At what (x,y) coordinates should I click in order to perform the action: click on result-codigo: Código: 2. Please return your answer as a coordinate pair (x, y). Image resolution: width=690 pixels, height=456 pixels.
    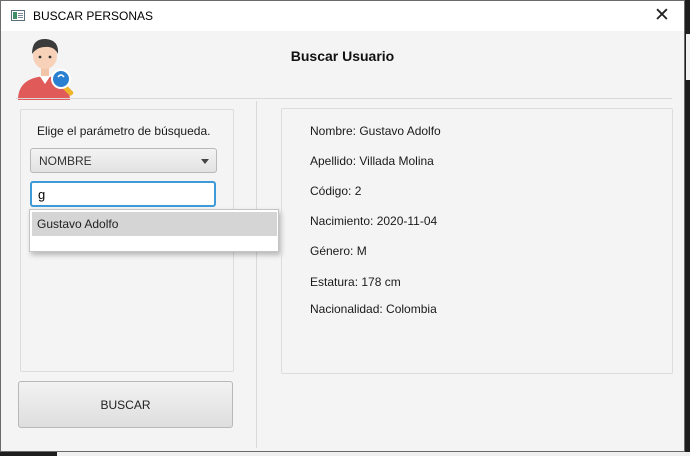
    Looking at the image, I should click on (336, 191).